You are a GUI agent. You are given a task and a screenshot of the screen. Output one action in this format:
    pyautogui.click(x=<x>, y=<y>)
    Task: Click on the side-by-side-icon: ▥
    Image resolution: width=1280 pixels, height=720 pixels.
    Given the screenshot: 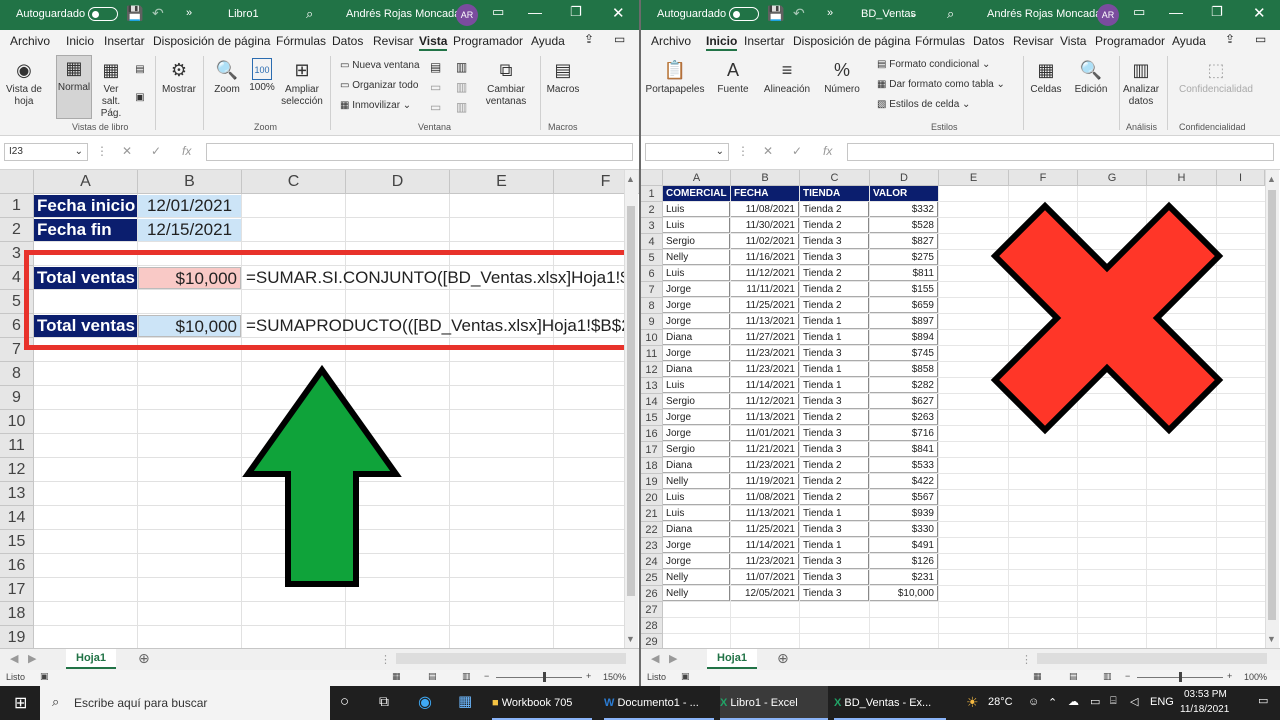 What is the action you would take?
    pyautogui.click(x=461, y=67)
    